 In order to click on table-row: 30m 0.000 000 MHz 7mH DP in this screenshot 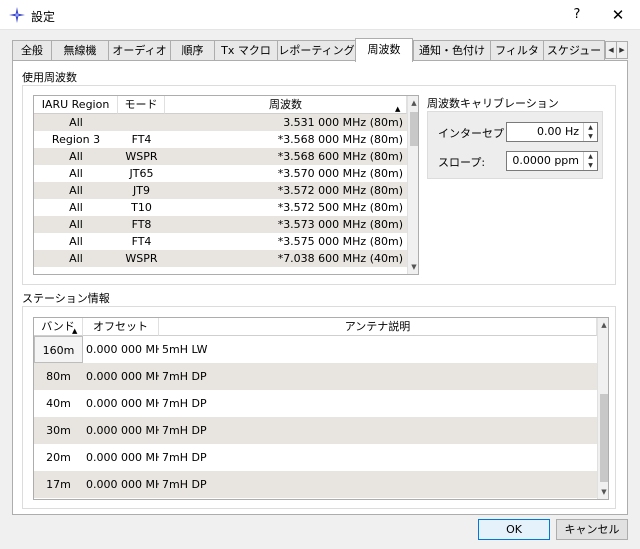, I will do `click(315, 430)`.